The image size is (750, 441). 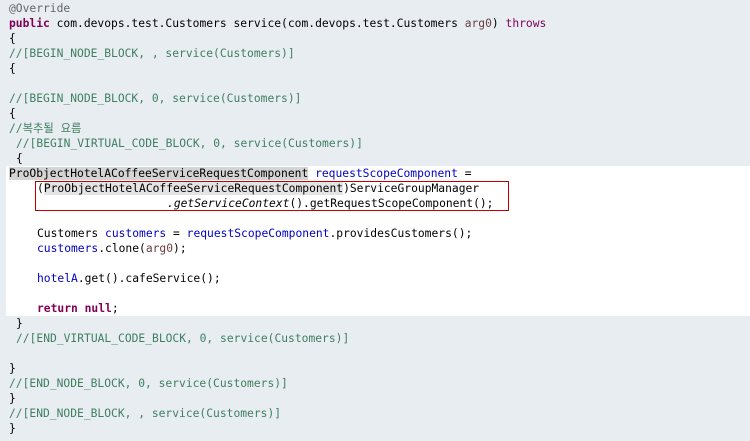 I want to click on code-line-25: }, so click(x=12, y=368).